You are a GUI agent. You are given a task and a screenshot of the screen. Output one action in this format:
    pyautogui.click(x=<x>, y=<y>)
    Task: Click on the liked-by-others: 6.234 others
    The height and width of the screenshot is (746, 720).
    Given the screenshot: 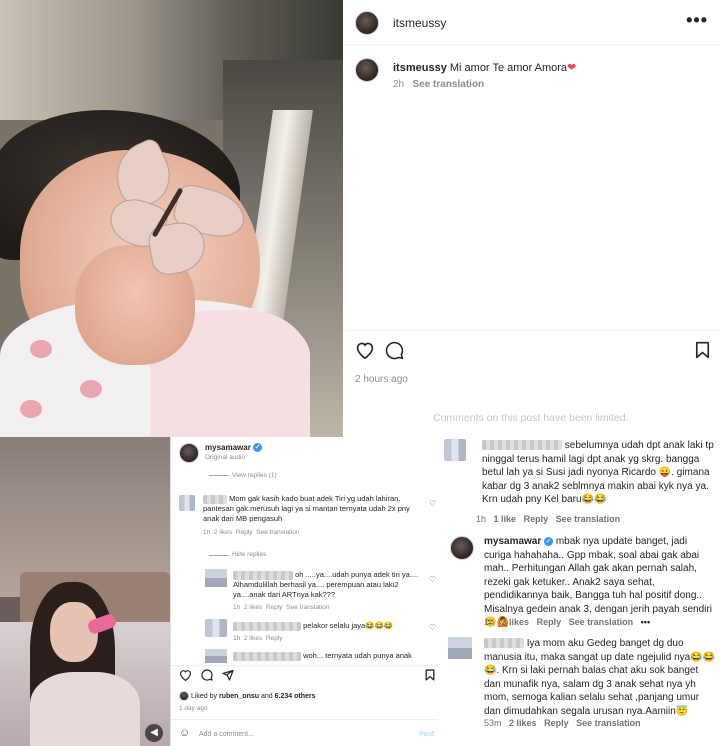 What is the action you would take?
    pyautogui.click(x=295, y=696)
    